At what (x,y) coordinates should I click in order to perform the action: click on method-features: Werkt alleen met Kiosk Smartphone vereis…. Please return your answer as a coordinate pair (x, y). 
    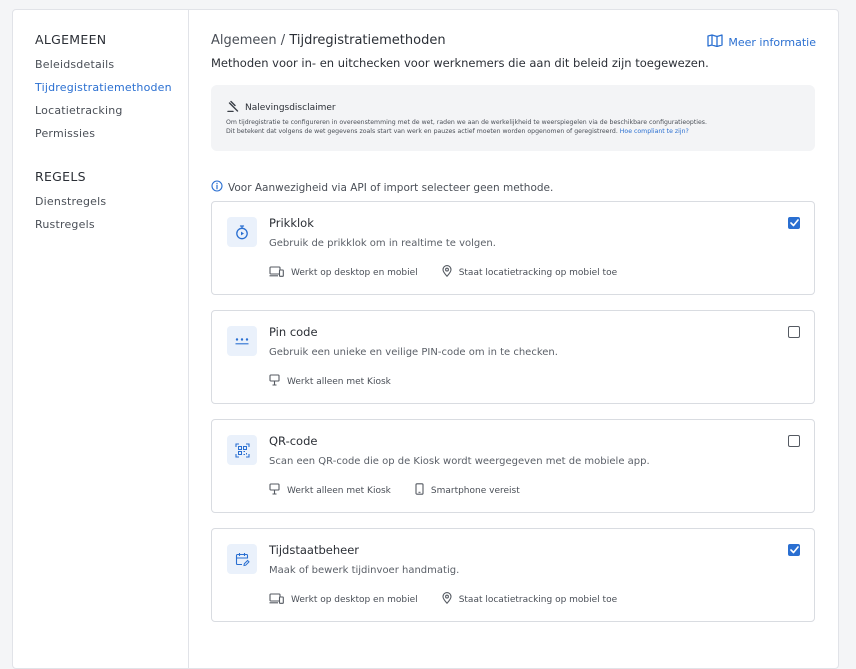
    Looking at the image, I should click on (394, 490).